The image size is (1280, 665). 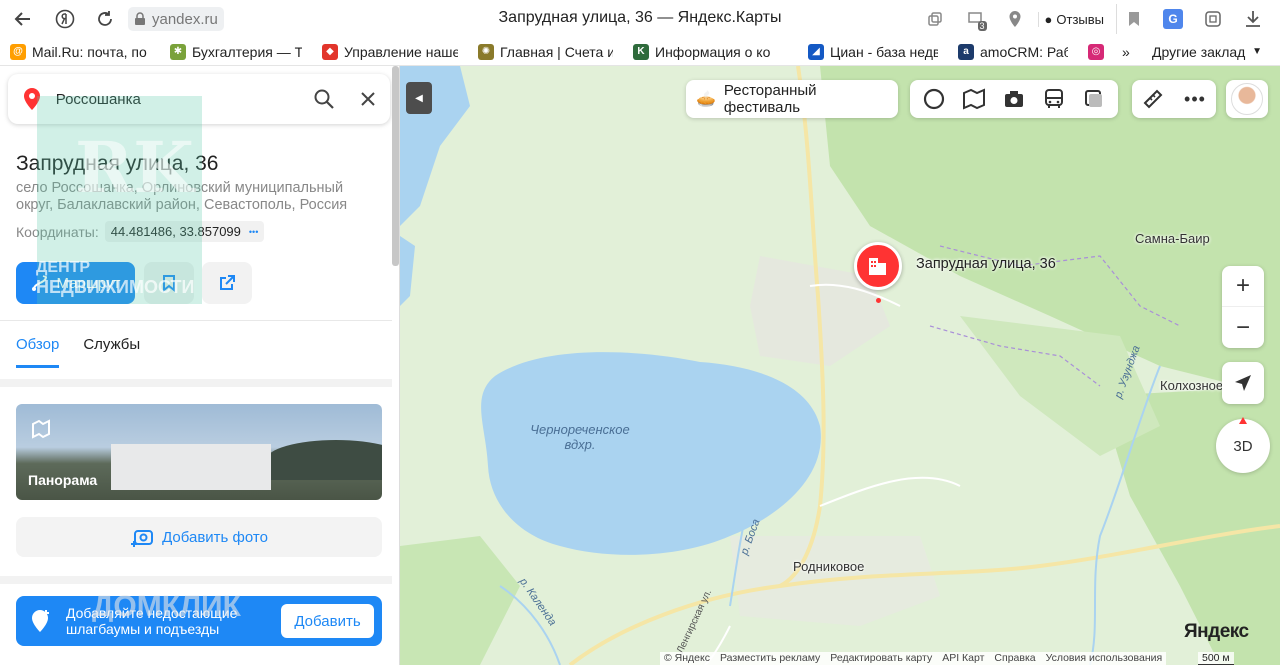 What do you see at coordinates (1174, 99) in the screenshot?
I see `map-tools-toolbar: •••` at bounding box center [1174, 99].